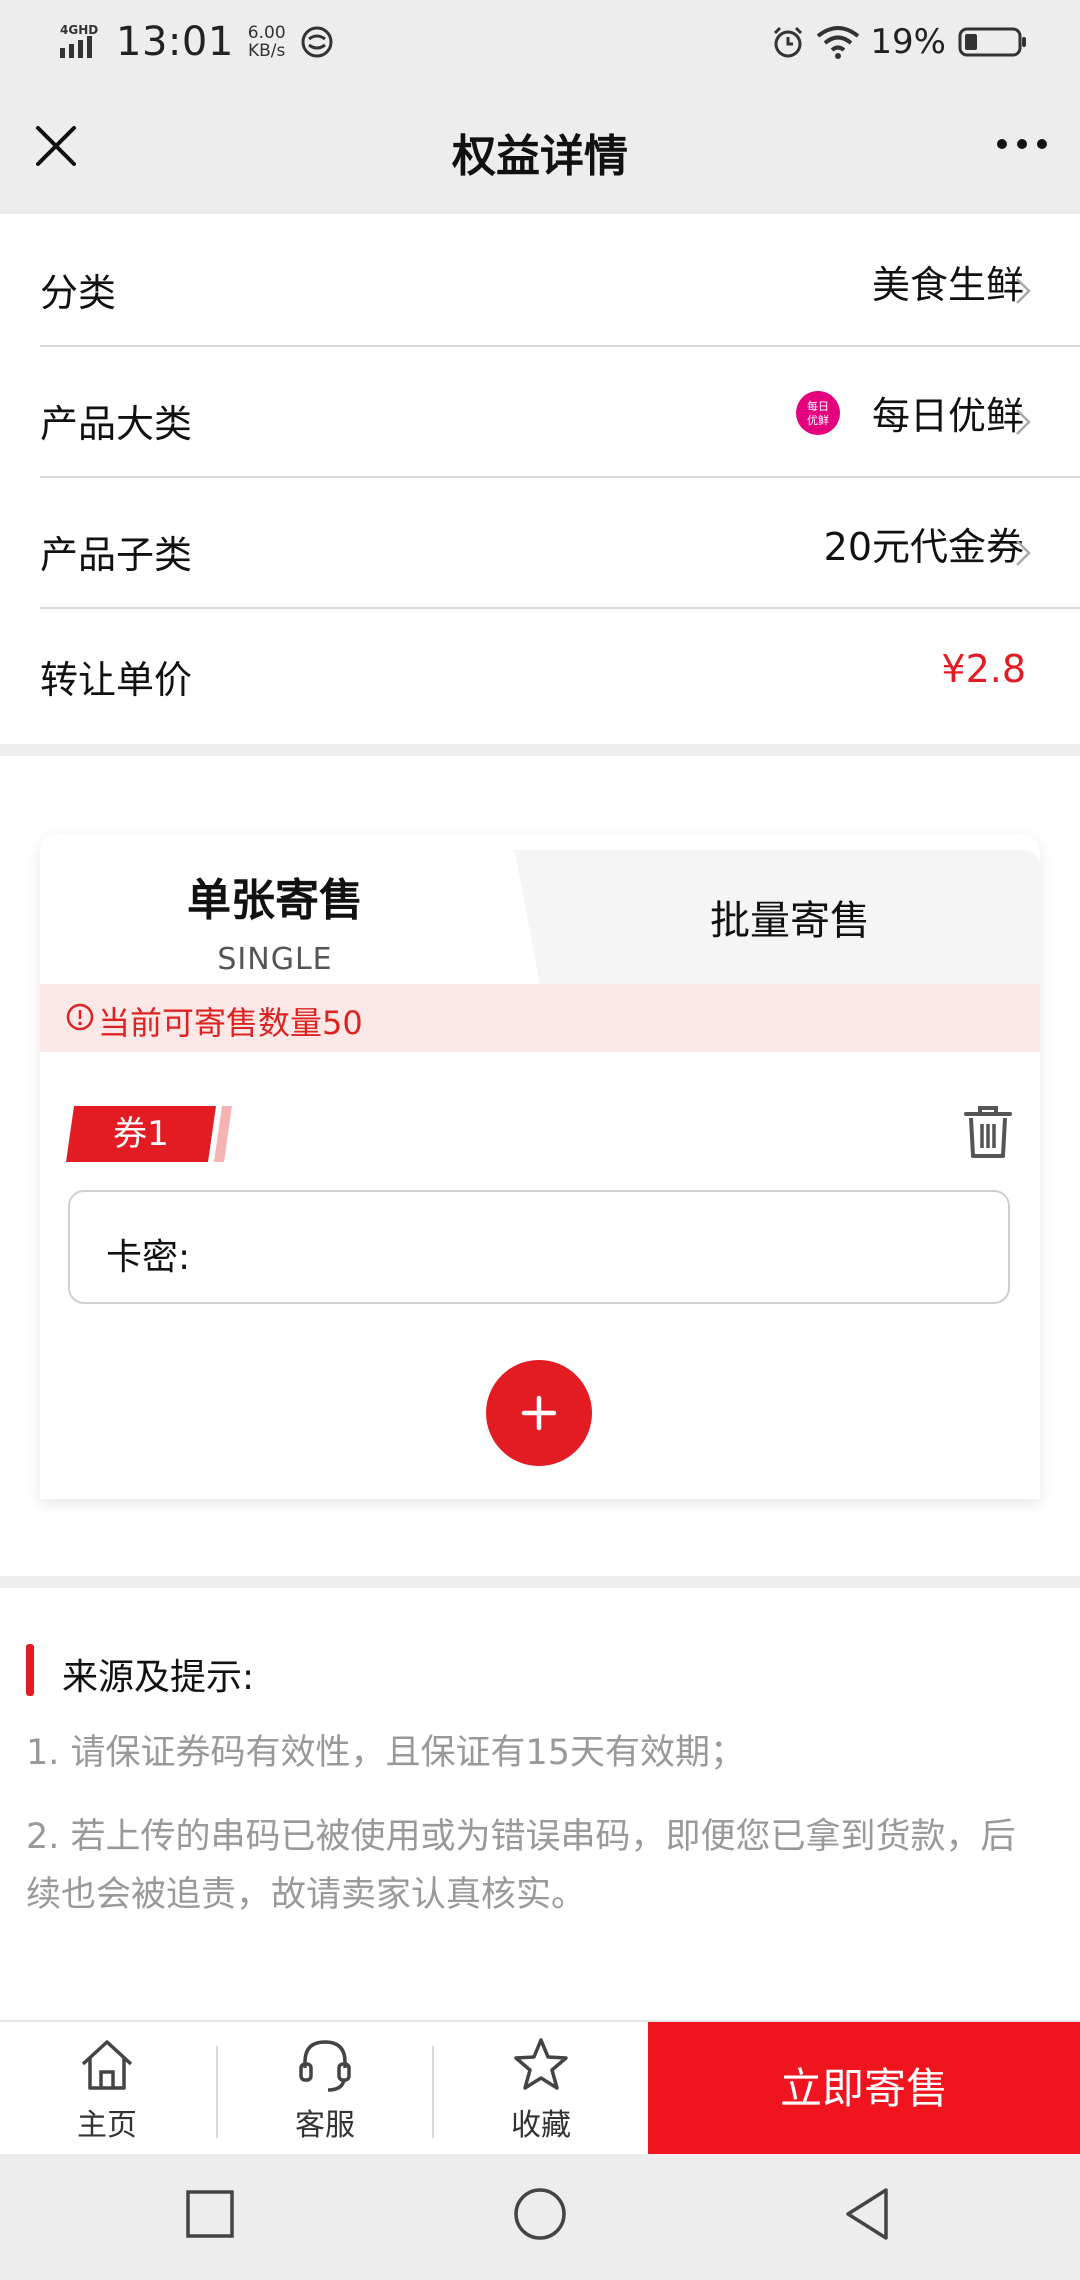 This screenshot has width=1080, height=2280. I want to click on signal-icon: 4GHD, so click(79, 40).